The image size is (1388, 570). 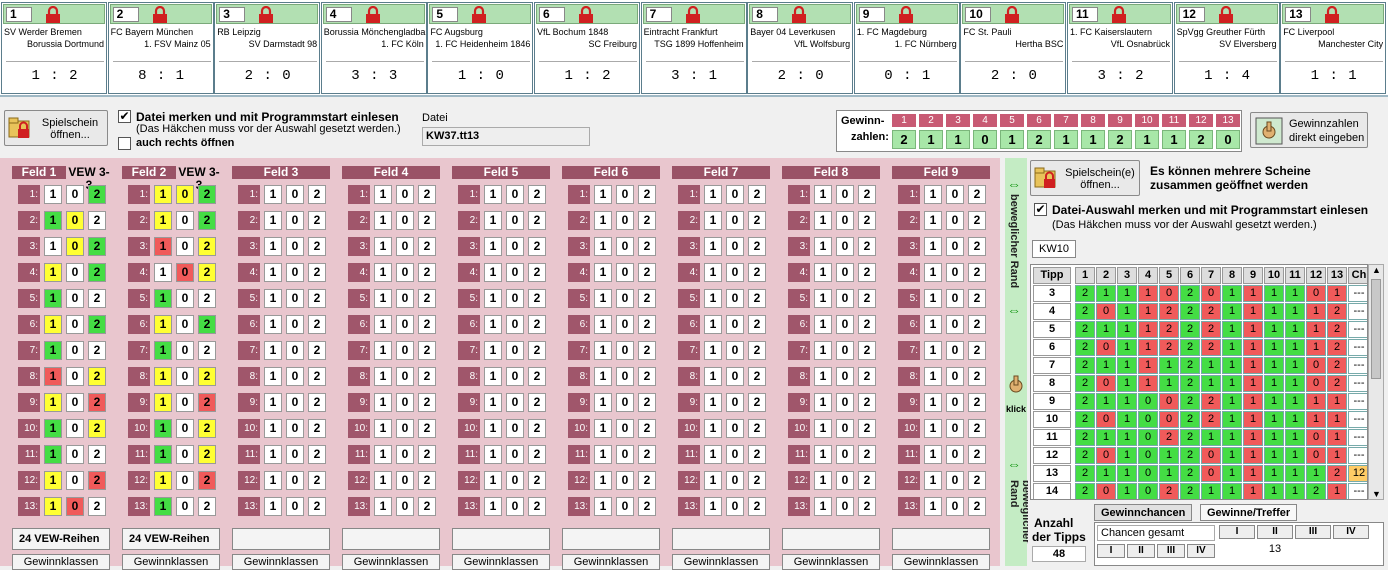 I want to click on match-result: 8 : 1, so click(x=161, y=75).